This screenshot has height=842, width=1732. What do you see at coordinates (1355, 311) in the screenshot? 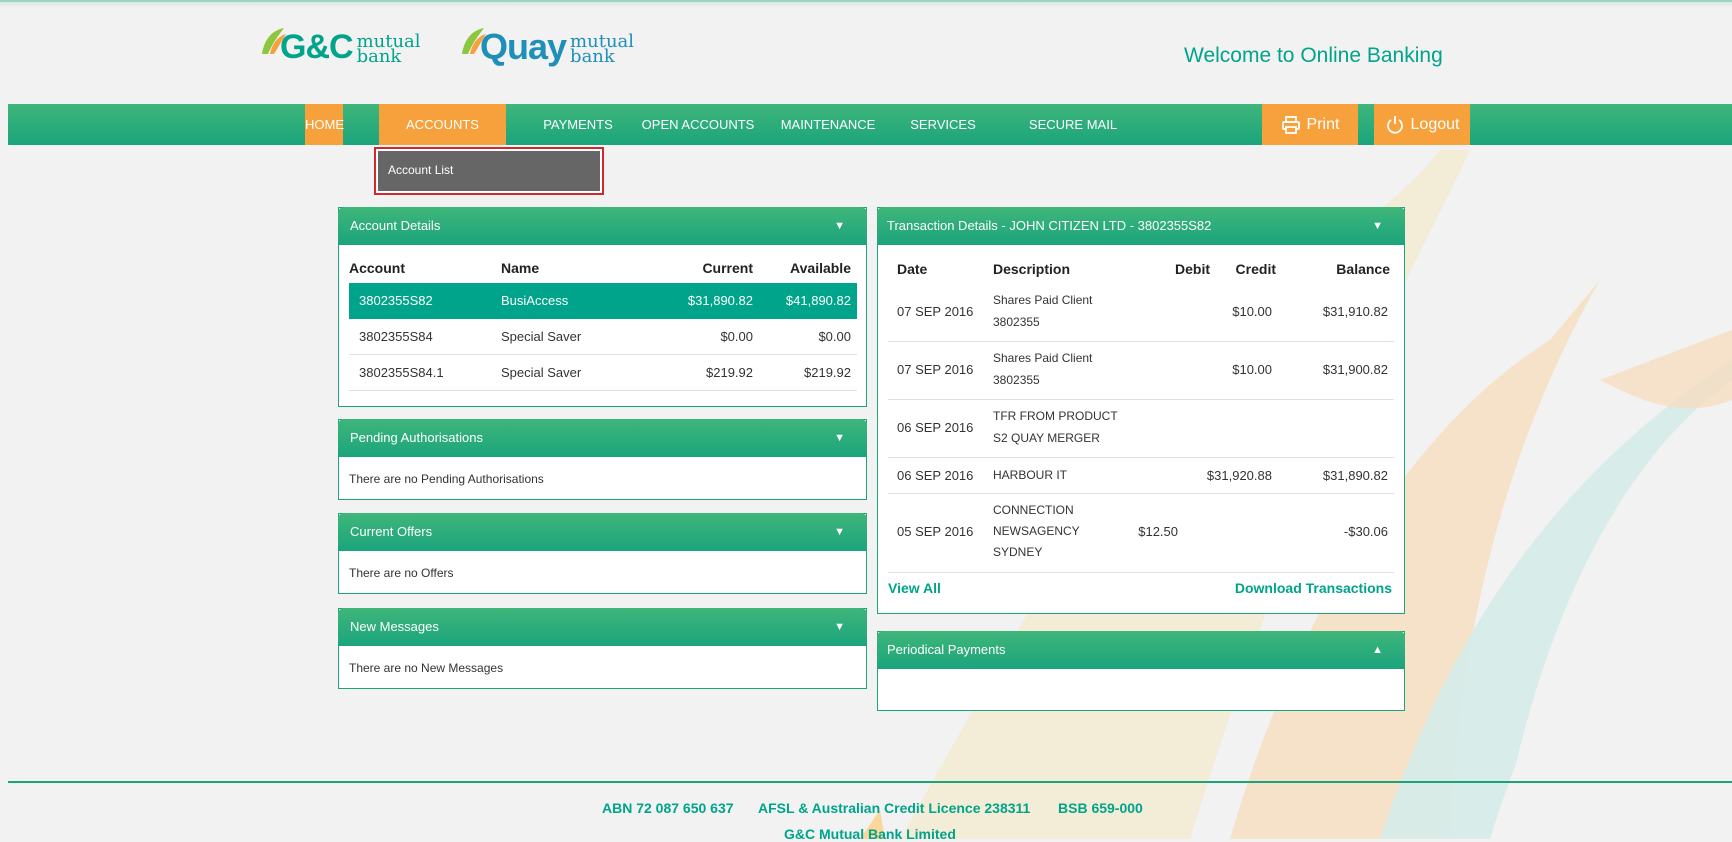
I see `tx-balance: $31,910.82` at bounding box center [1355, 311].